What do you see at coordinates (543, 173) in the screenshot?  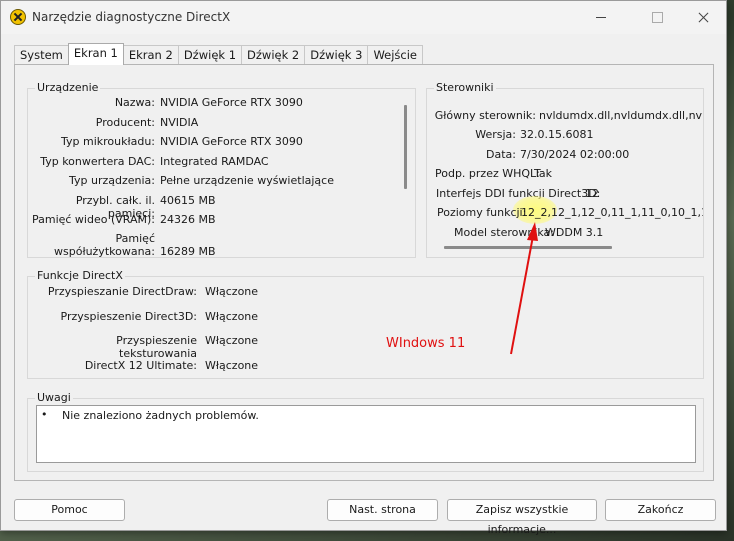 I see `whql-value: Tak` at bounding box center [543, 173].